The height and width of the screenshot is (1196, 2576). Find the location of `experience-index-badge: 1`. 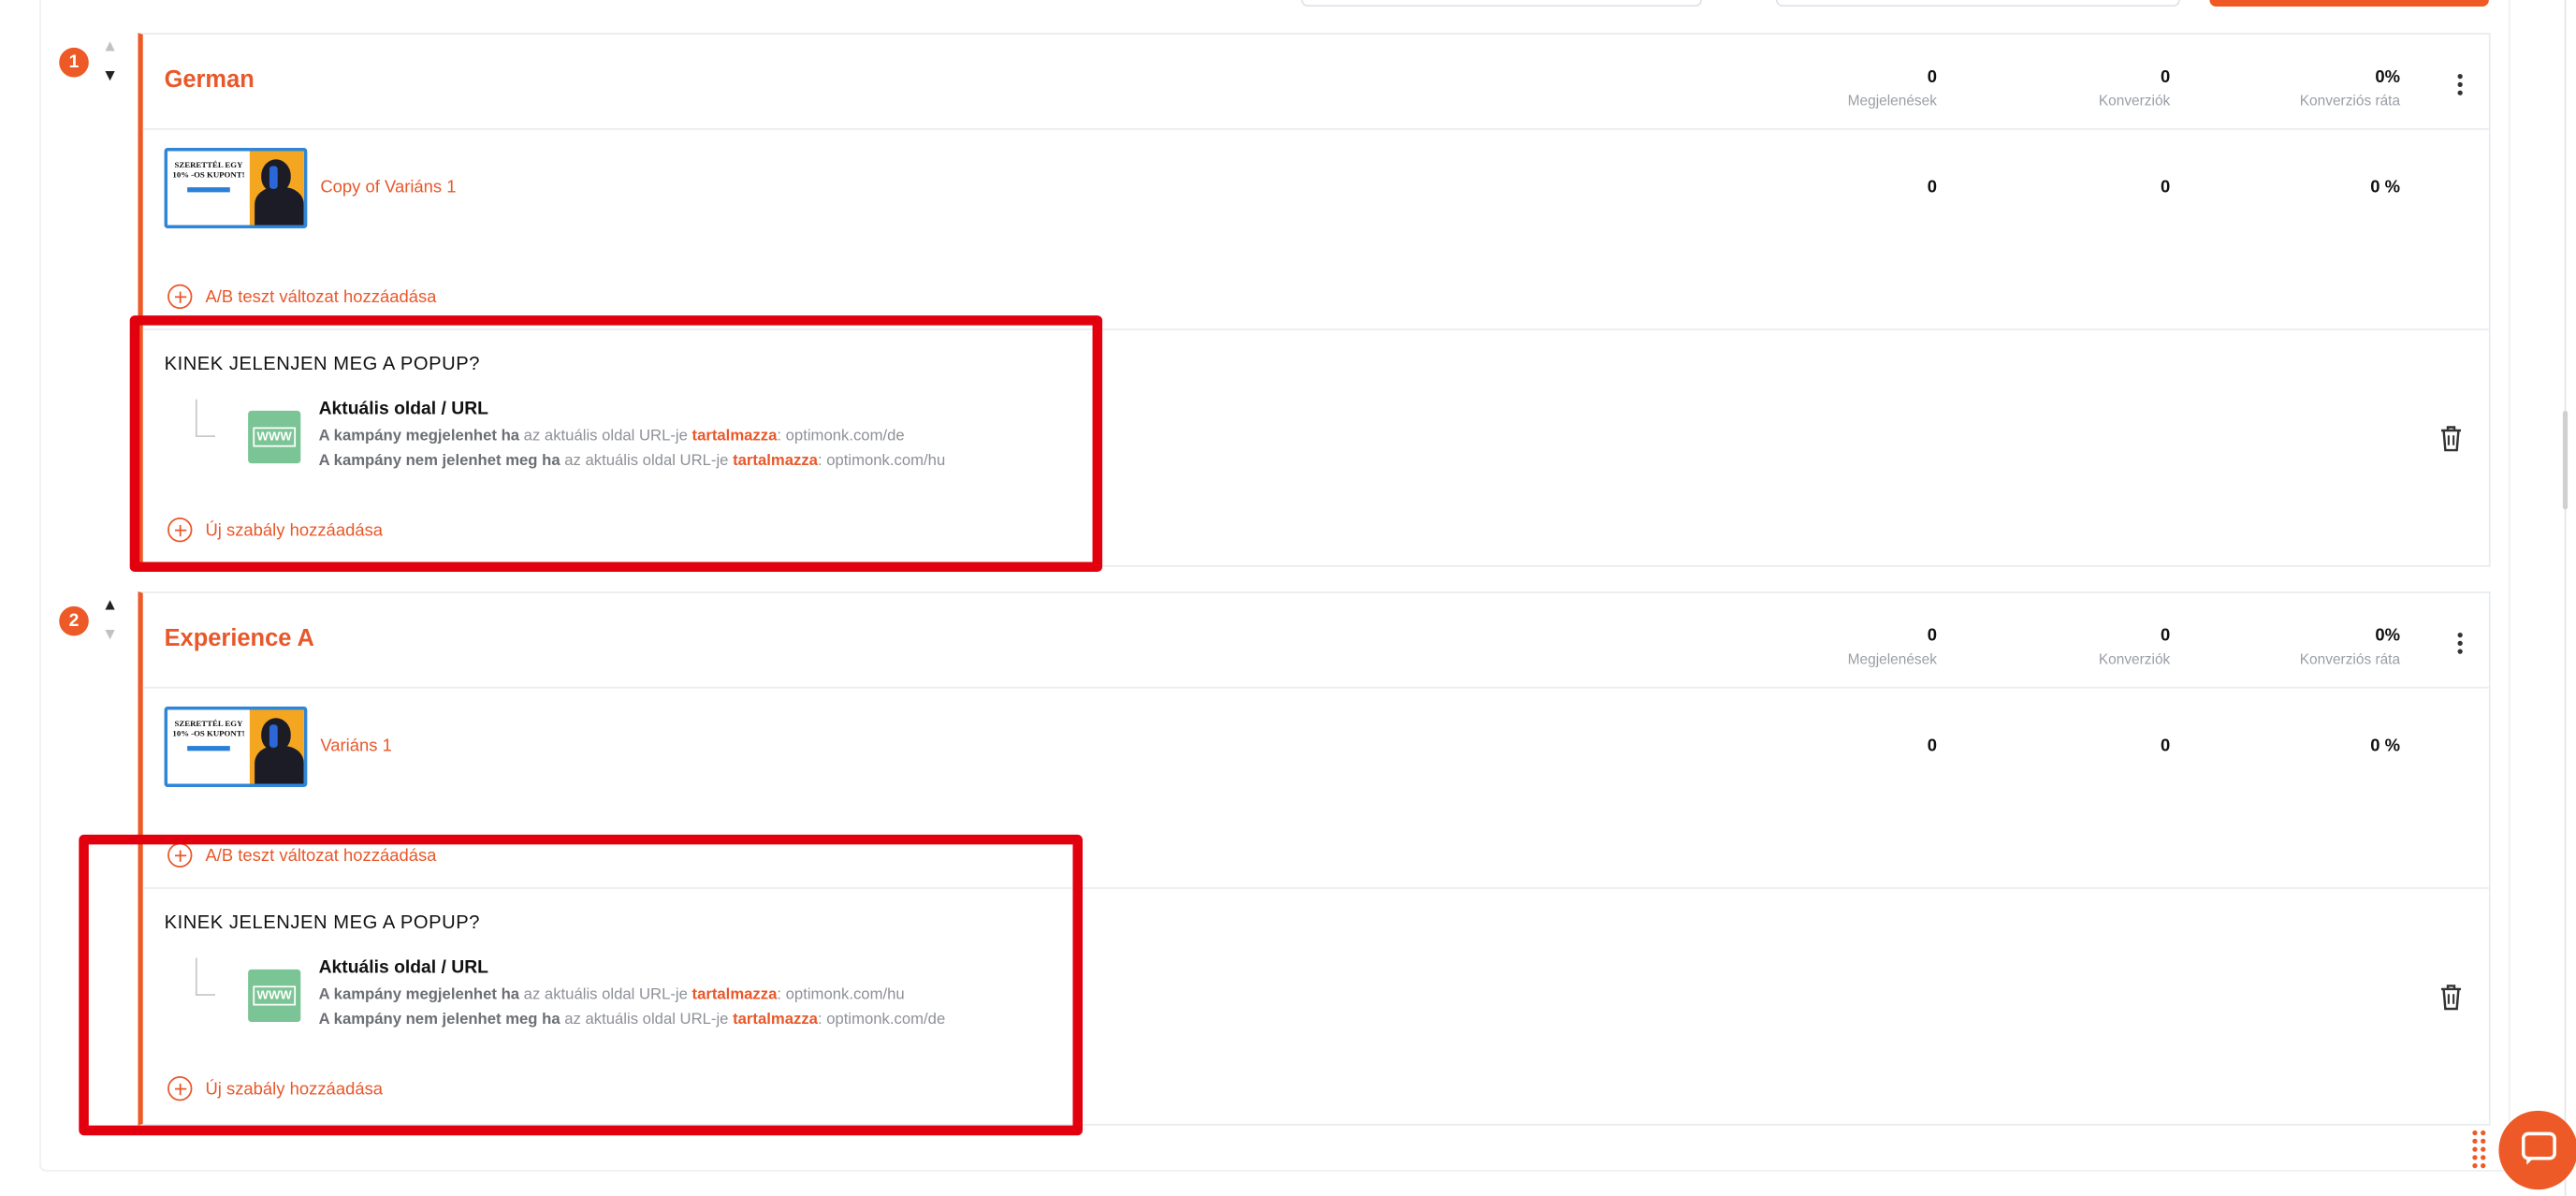

experience-index-badge: 1 is located at coordinates (74, 63).